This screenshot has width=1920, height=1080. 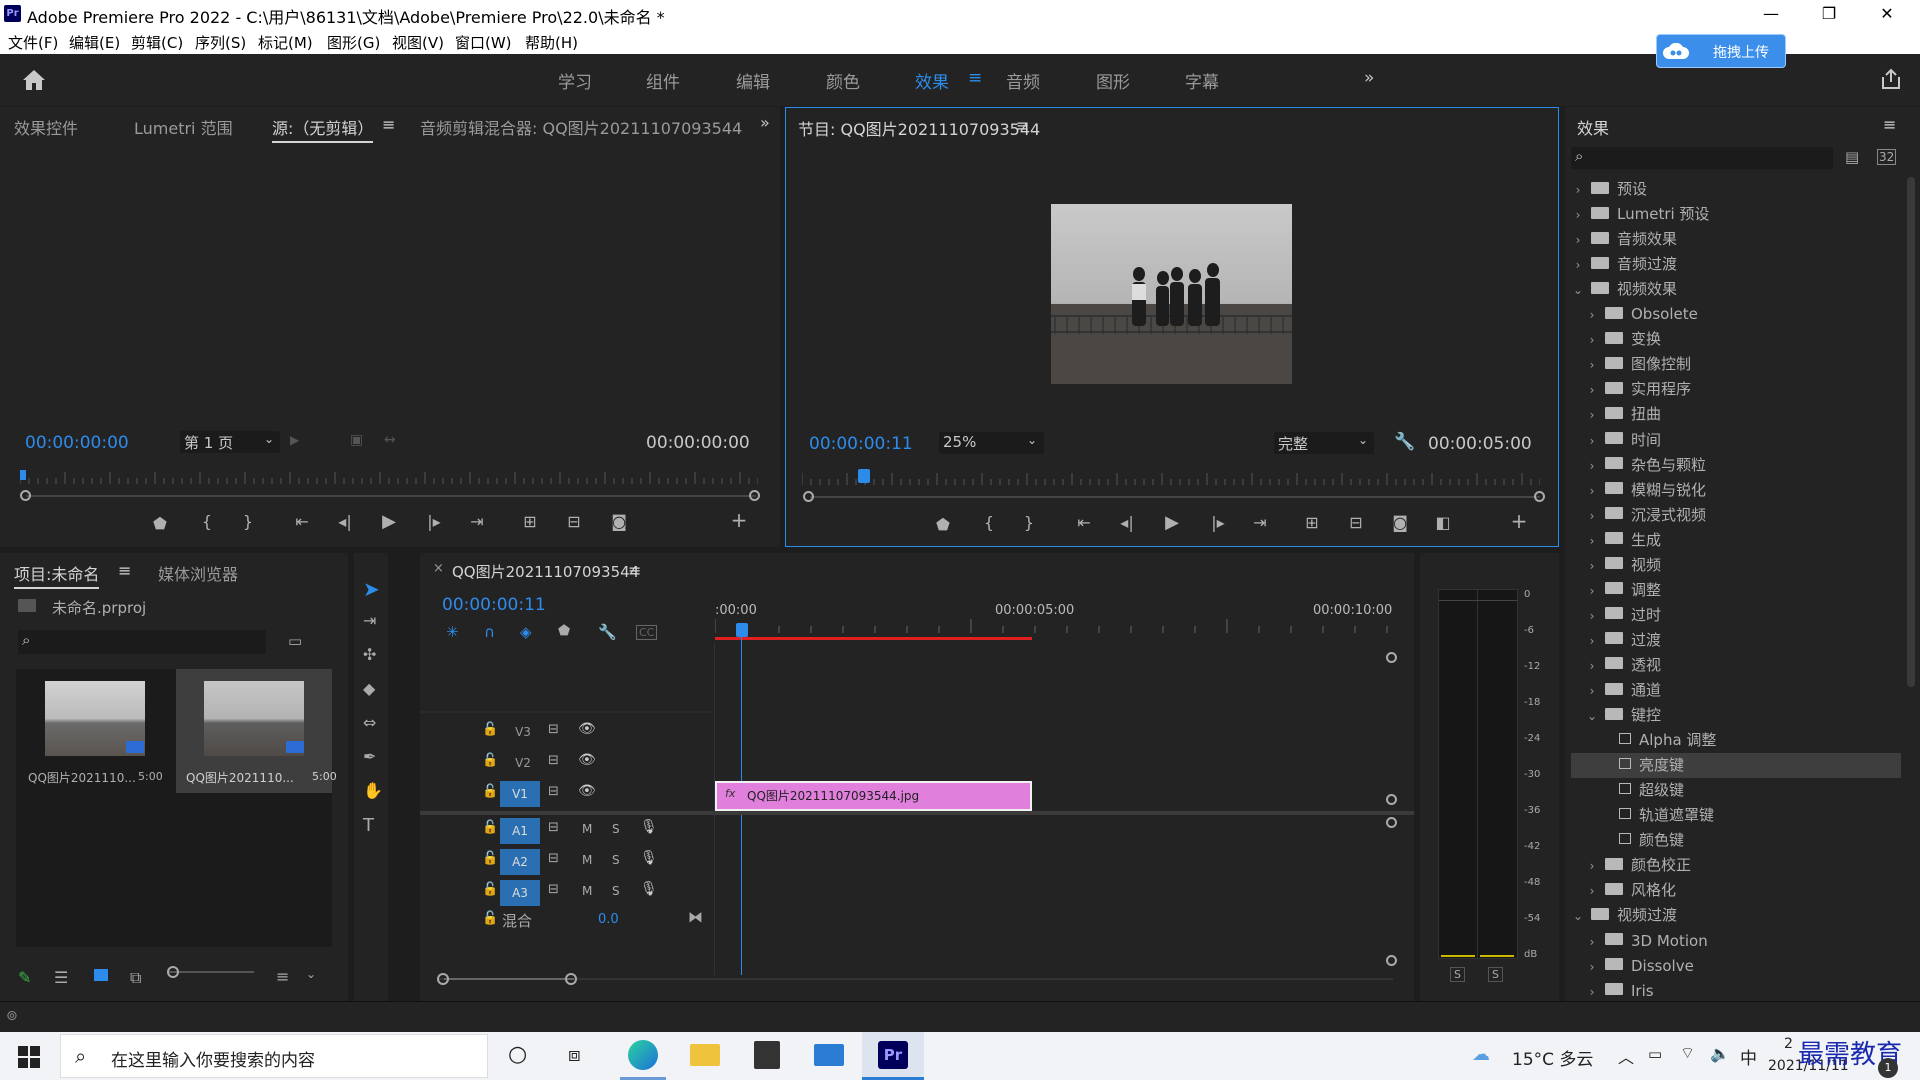 What do you see at coordinates (607, 632) in the screenshot?
I see `settings-wrench-icon: 🔧` at bounding box center [607, 632].